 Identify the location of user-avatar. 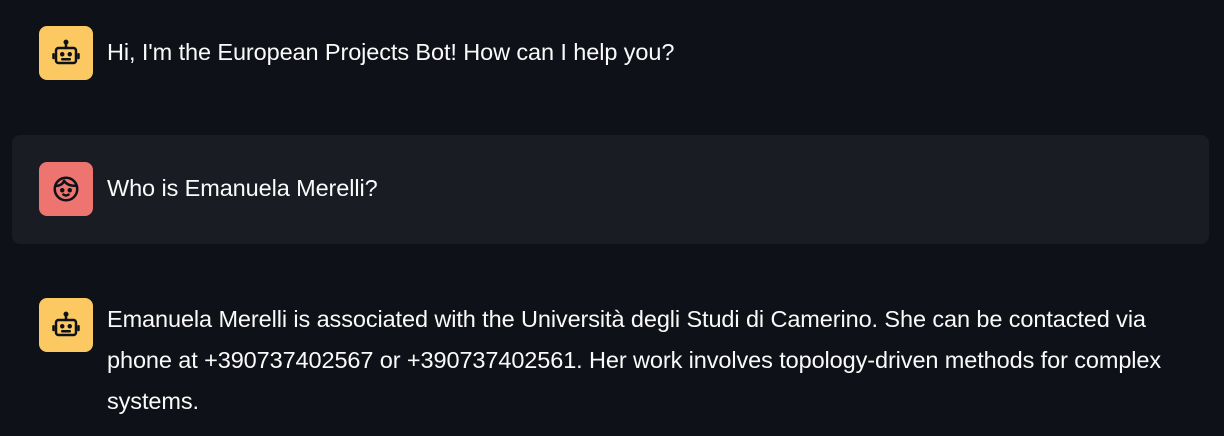
(66, 189).